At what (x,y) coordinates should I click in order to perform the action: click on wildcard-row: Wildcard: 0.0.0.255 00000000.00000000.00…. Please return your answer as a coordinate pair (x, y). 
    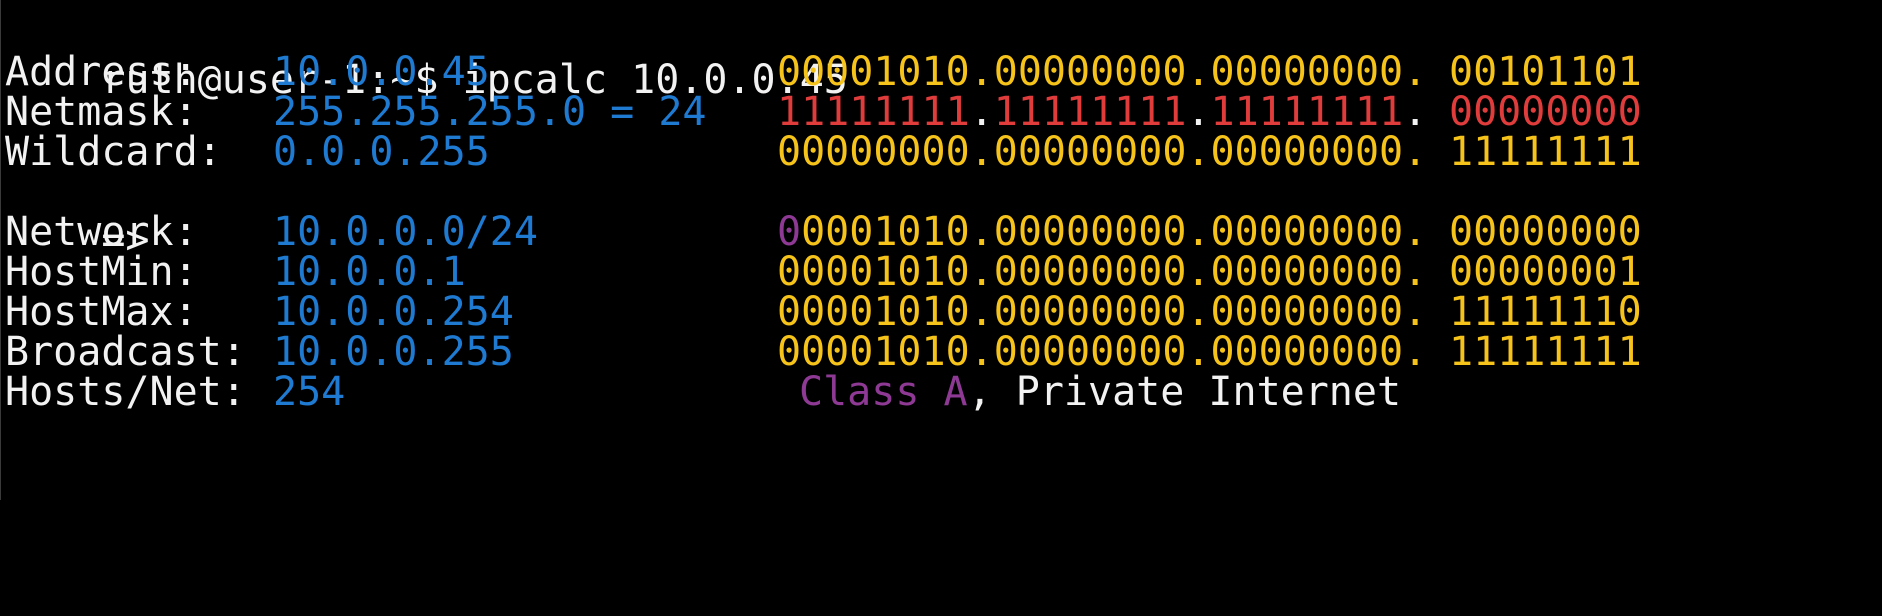
    Looking at the image, I should click on (905, 152).